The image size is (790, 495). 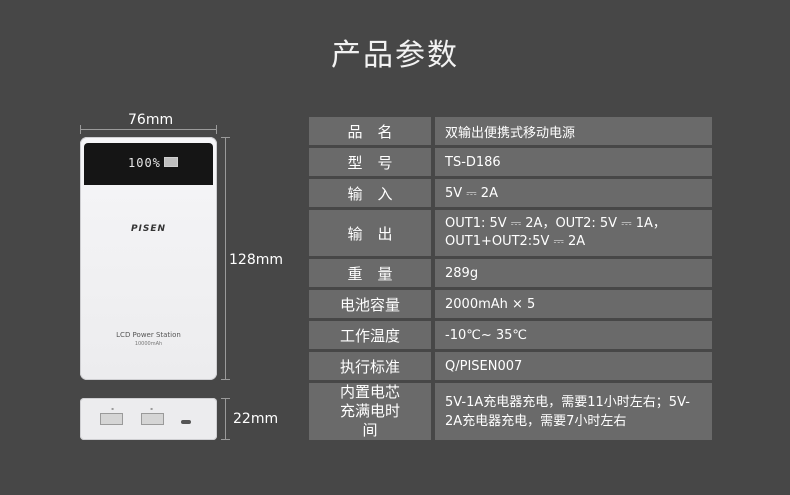 What do you see at coordinates (144, 163) in the screenshot?
I see `lcd-percentage: 100%` at bounding box center [144, 163].